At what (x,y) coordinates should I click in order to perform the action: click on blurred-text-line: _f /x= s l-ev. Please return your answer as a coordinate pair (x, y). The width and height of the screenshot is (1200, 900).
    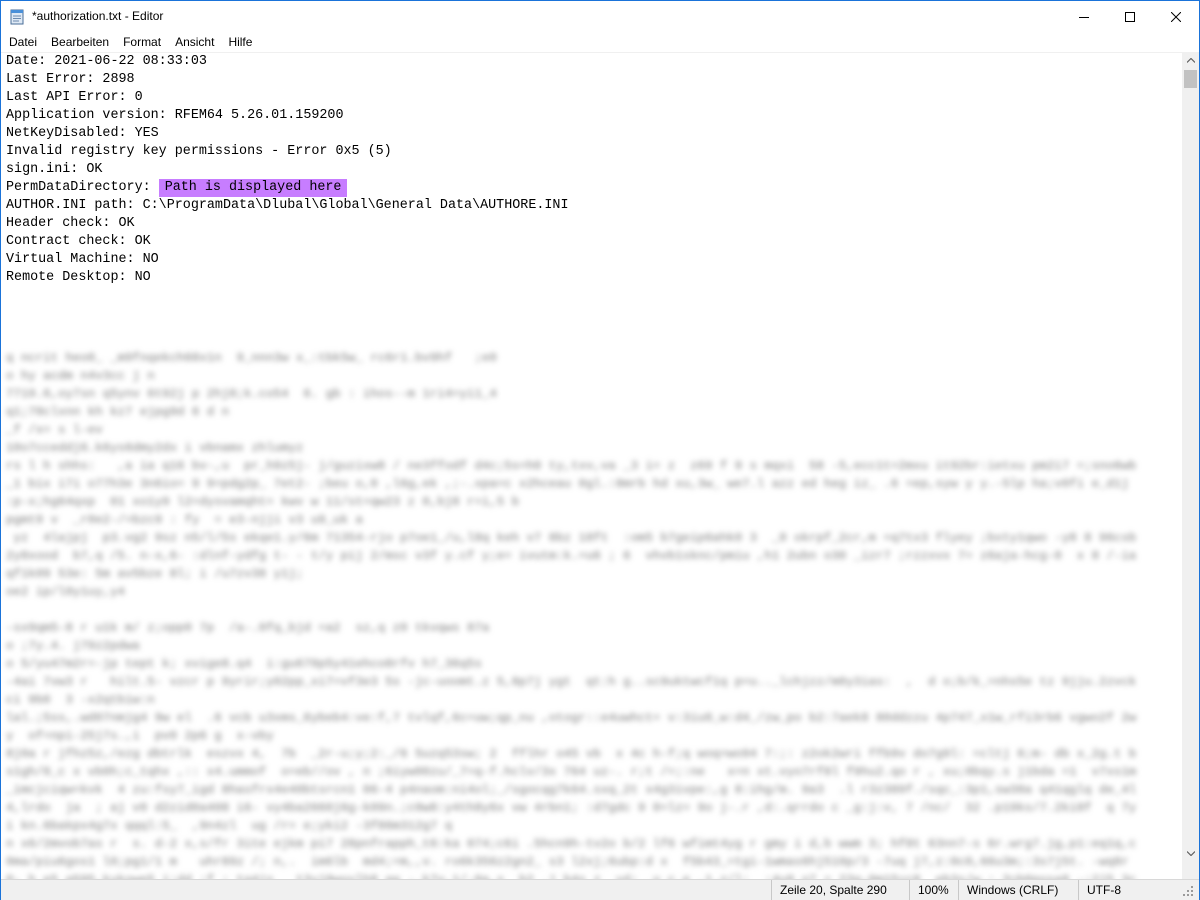
    Looking at the image, I should click on (58, 430).